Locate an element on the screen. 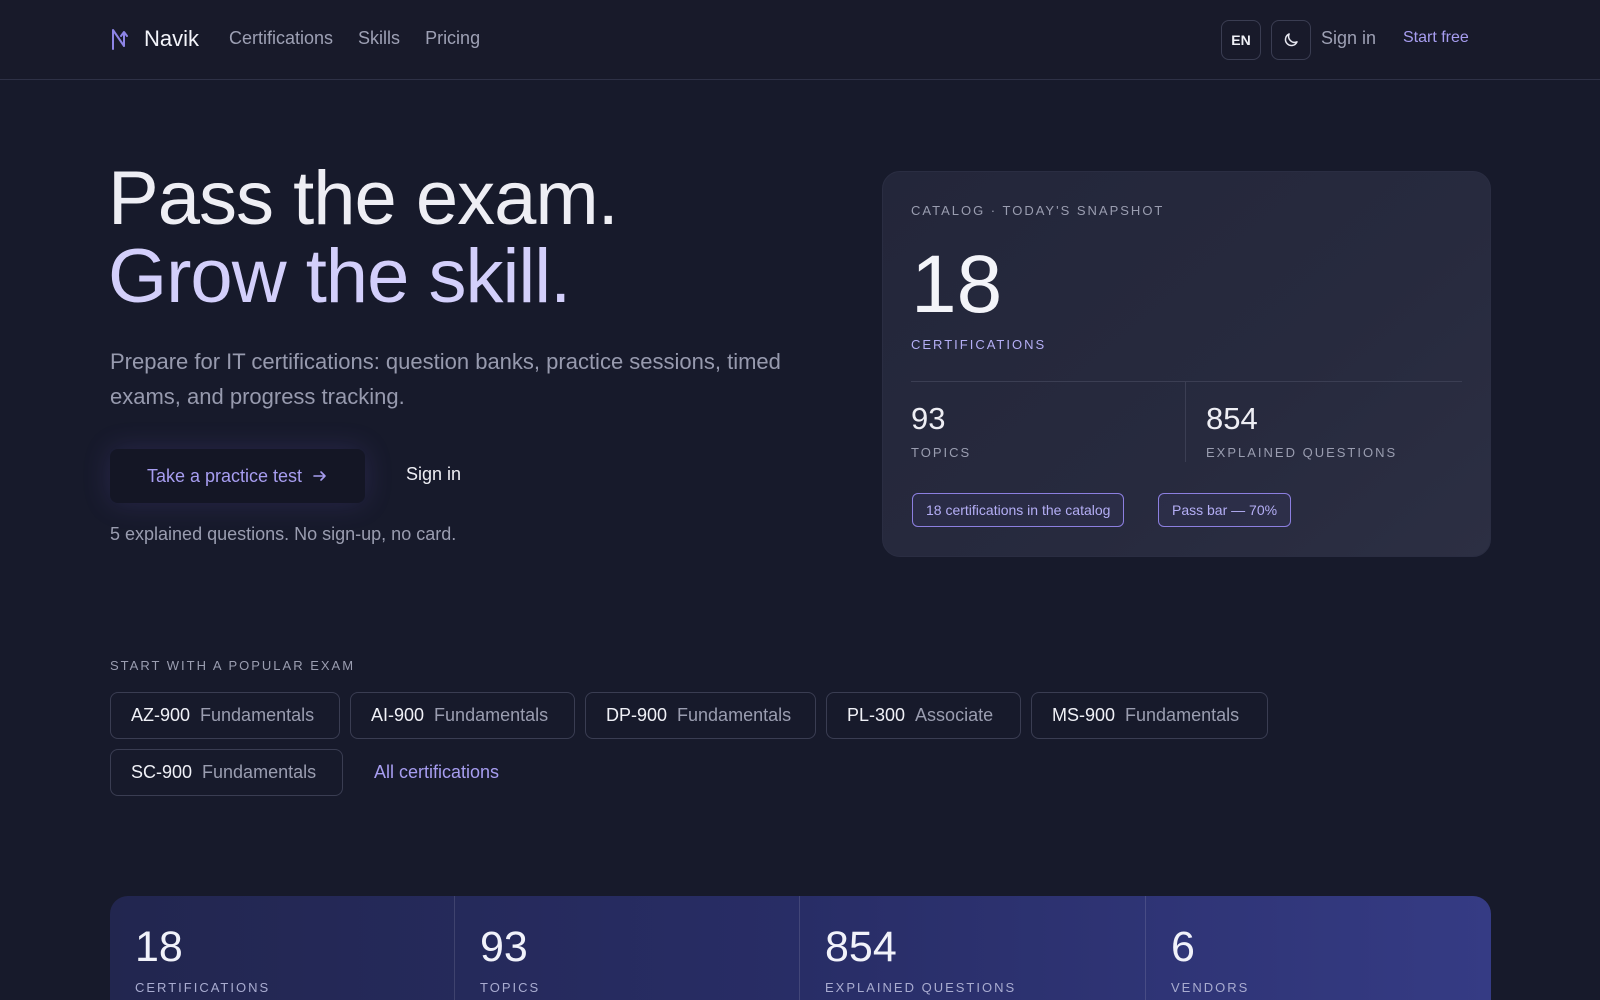 Image resolution: width=1600 pixels, height=1000 pixels. snapshot-stat-questions: 854 EXPLAINED QUESTIONS is located at coordinates (1302, 431).